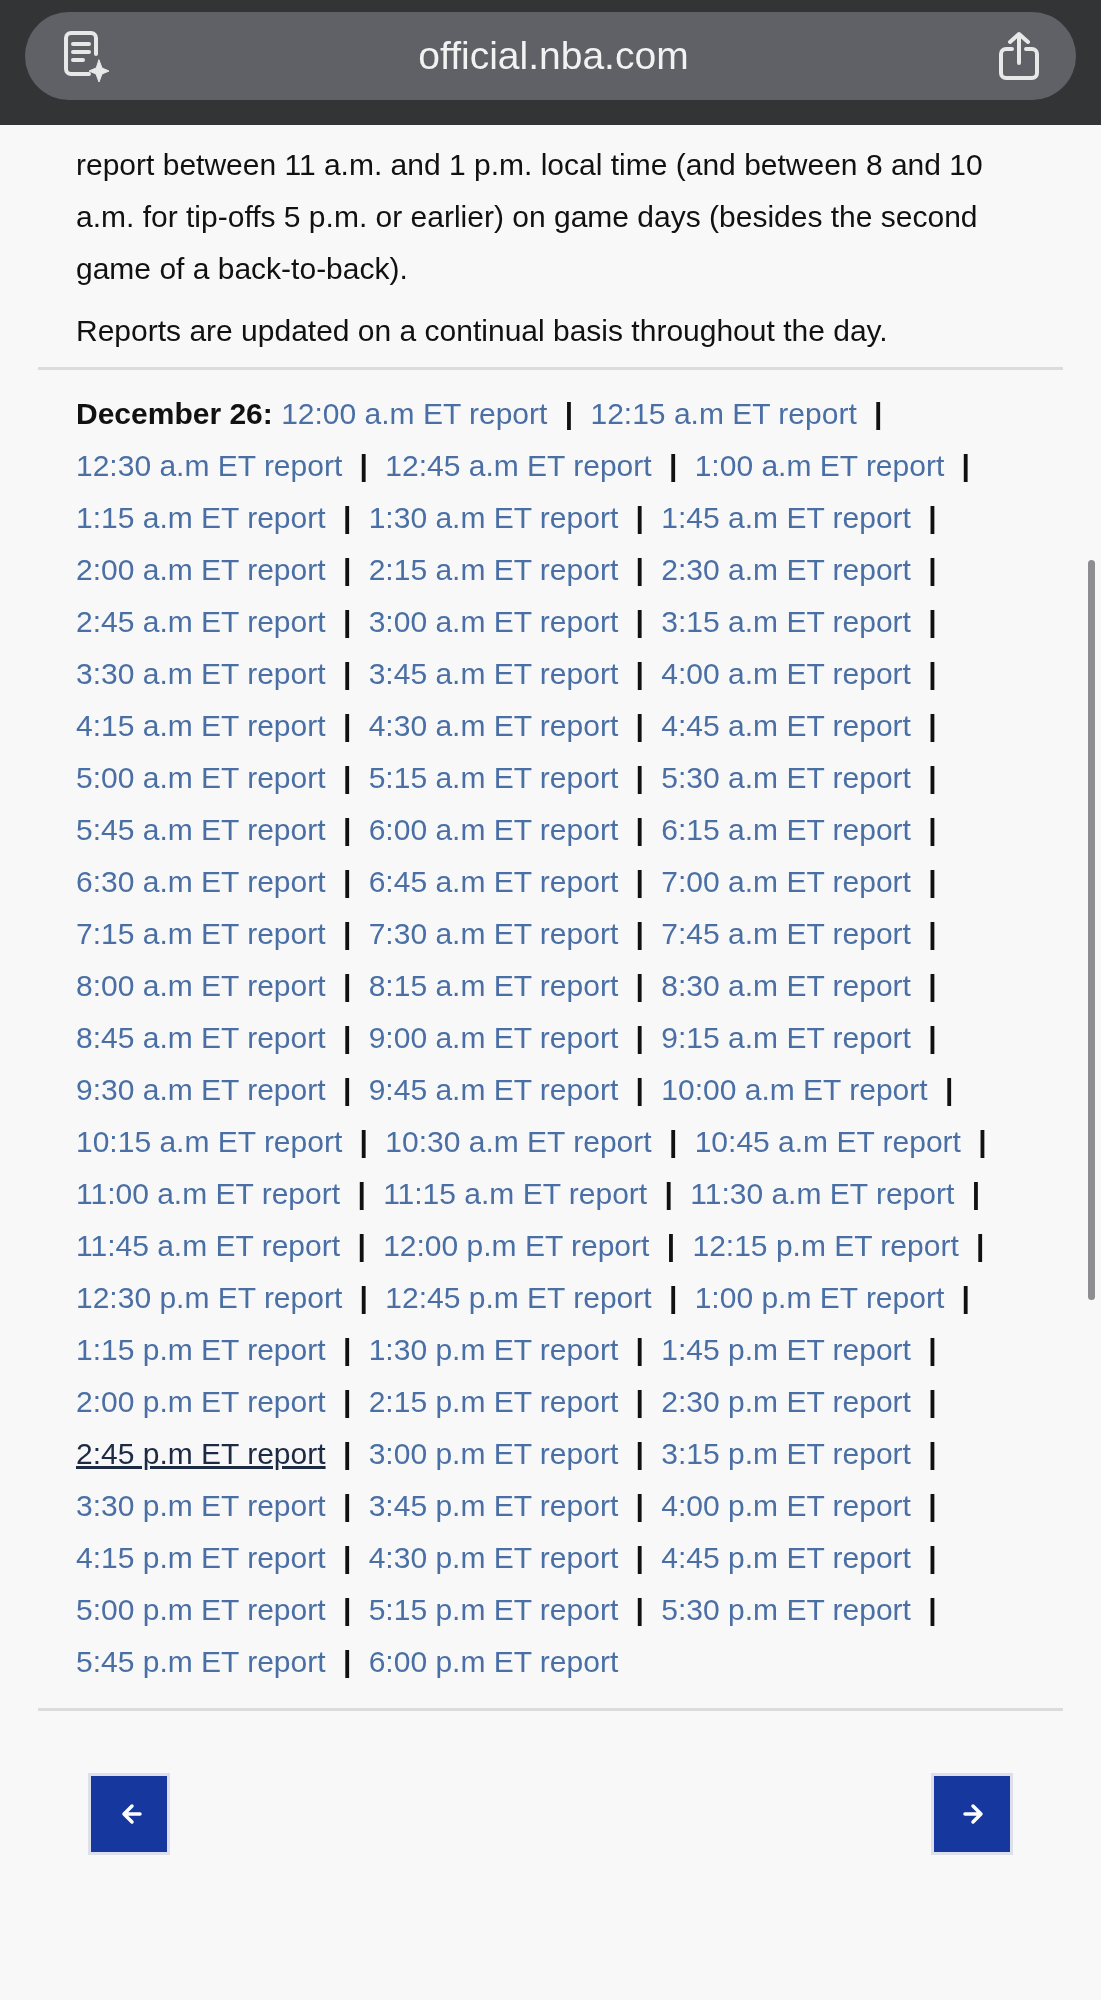 The height and width of the screenshot is (2000, 1101). What do you see at coordinates (201, 1037) in the screenshot?
I see `report-link: 8:45 a.m ET report` at bounding box center [201, 1037].